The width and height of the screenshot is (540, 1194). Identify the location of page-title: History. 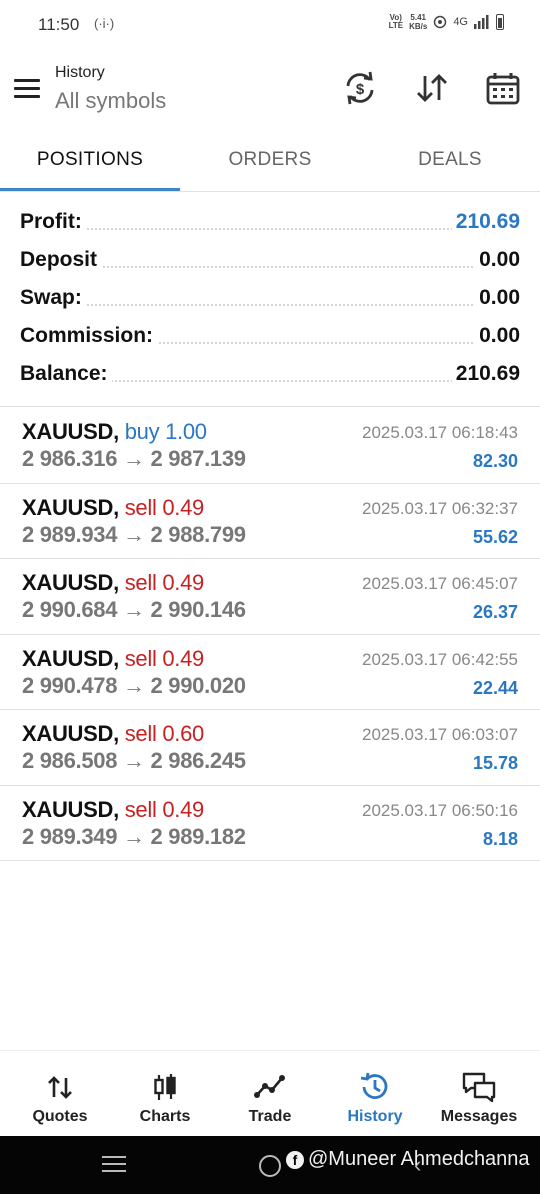
(80, 72).